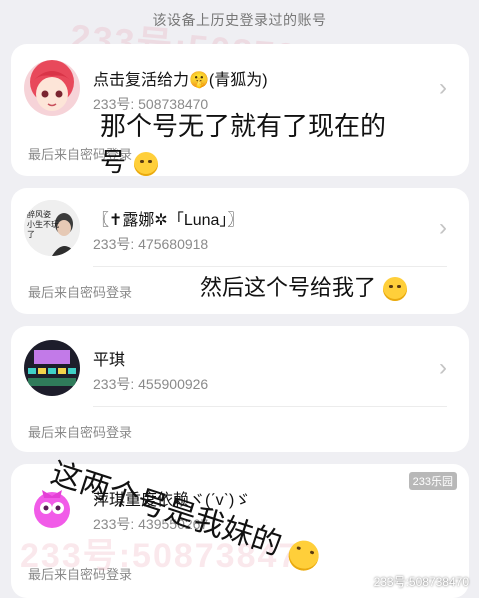 The height and width of the screenshot is (598, 479). I want to click on annotation-note-2: 然后这个号给我了, so click(304, 286).